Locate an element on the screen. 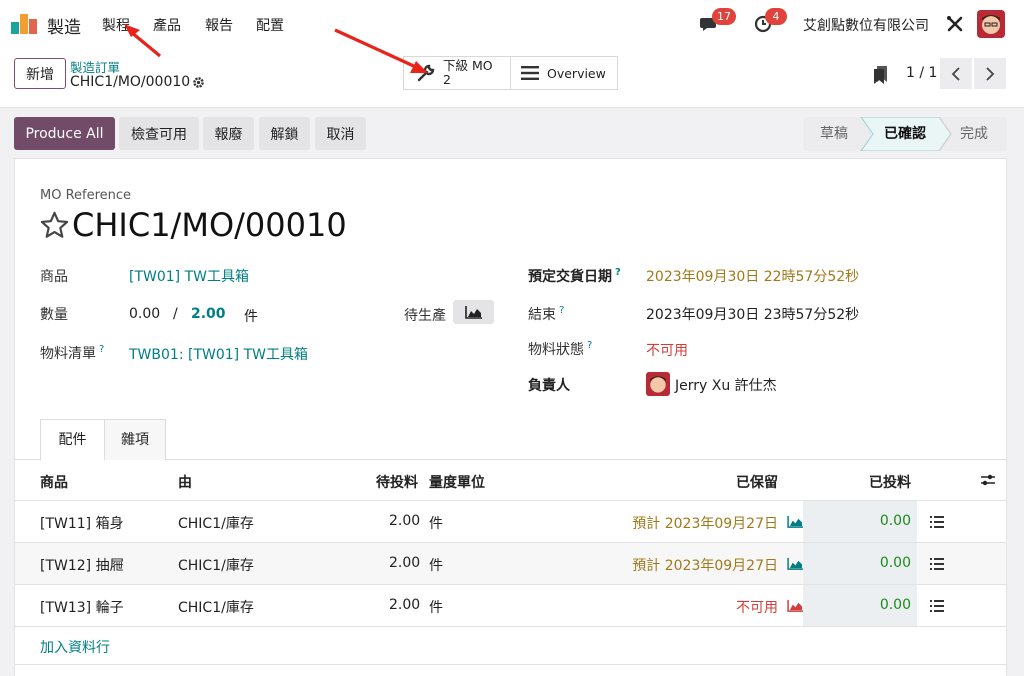 The width and height of the screenshot is (1024, 676). material-help-icon: ? is located at coordinates (589, 345).